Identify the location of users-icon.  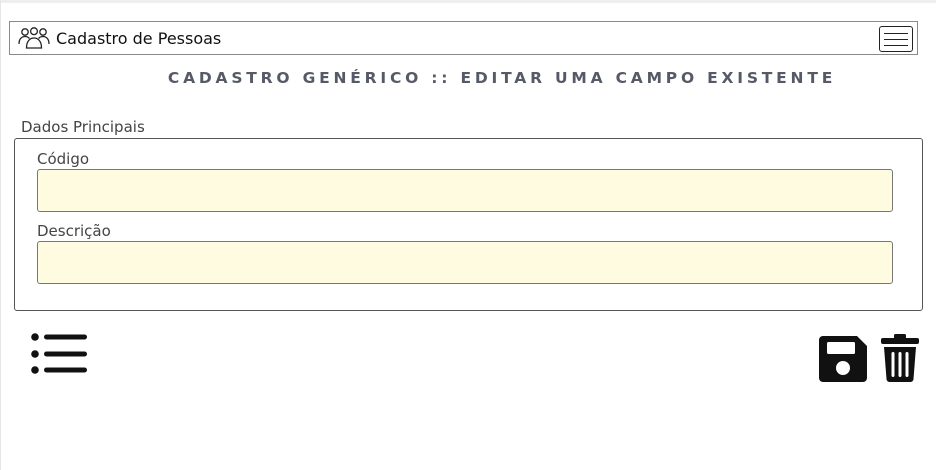
(34, 38).